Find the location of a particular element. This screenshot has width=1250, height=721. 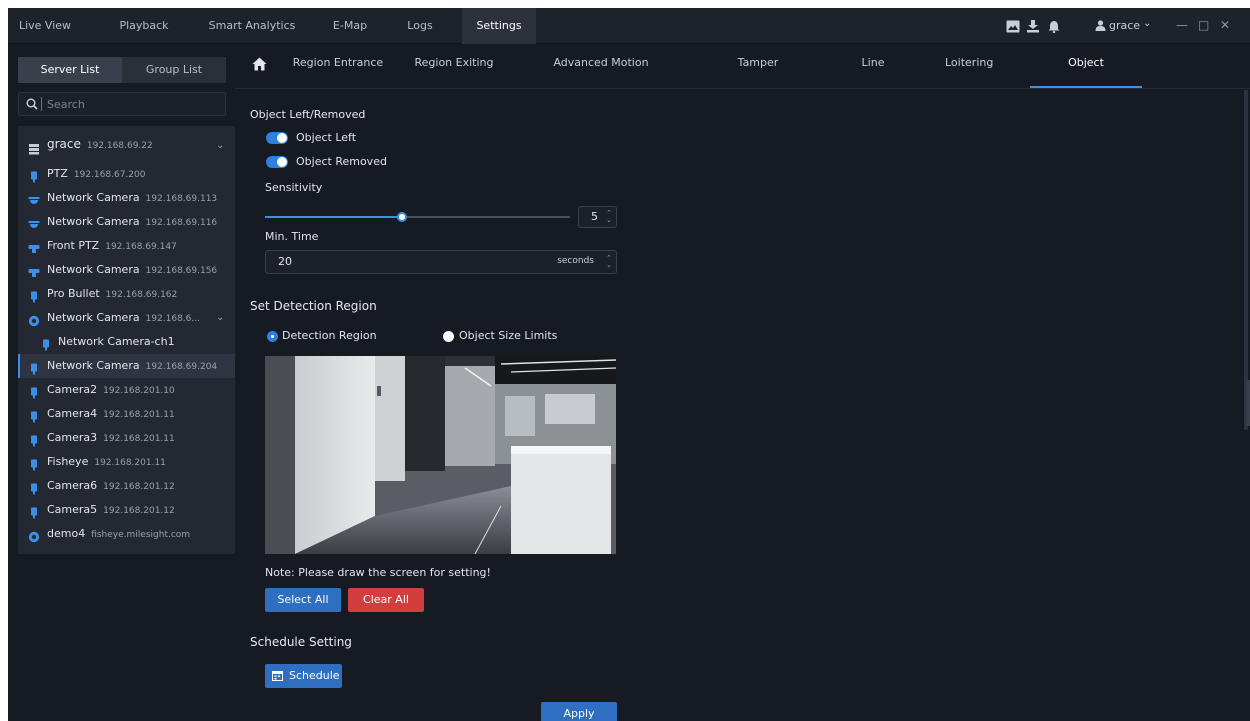

server-icon is located at coordinates (34, 146).